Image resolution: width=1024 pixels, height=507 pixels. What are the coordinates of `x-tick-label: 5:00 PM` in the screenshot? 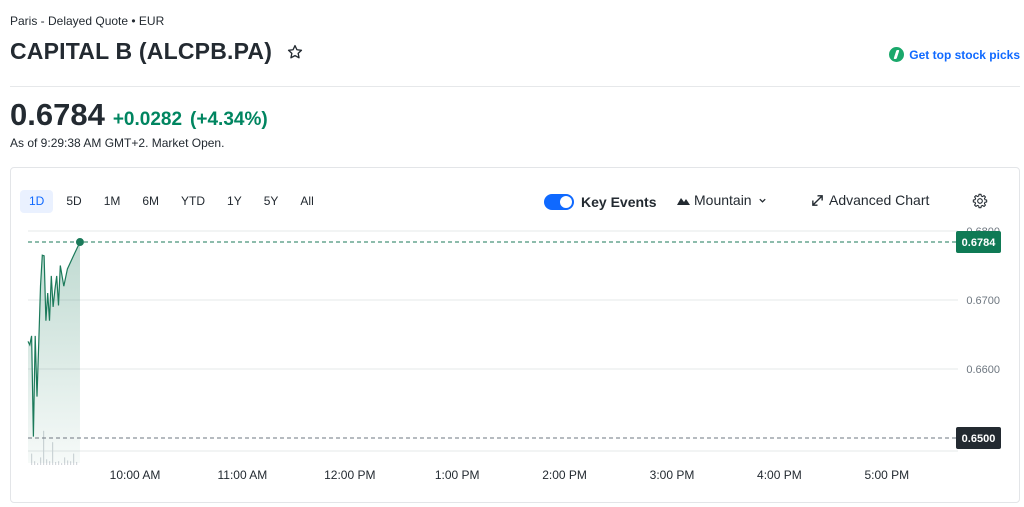 It's located at (886, 475).